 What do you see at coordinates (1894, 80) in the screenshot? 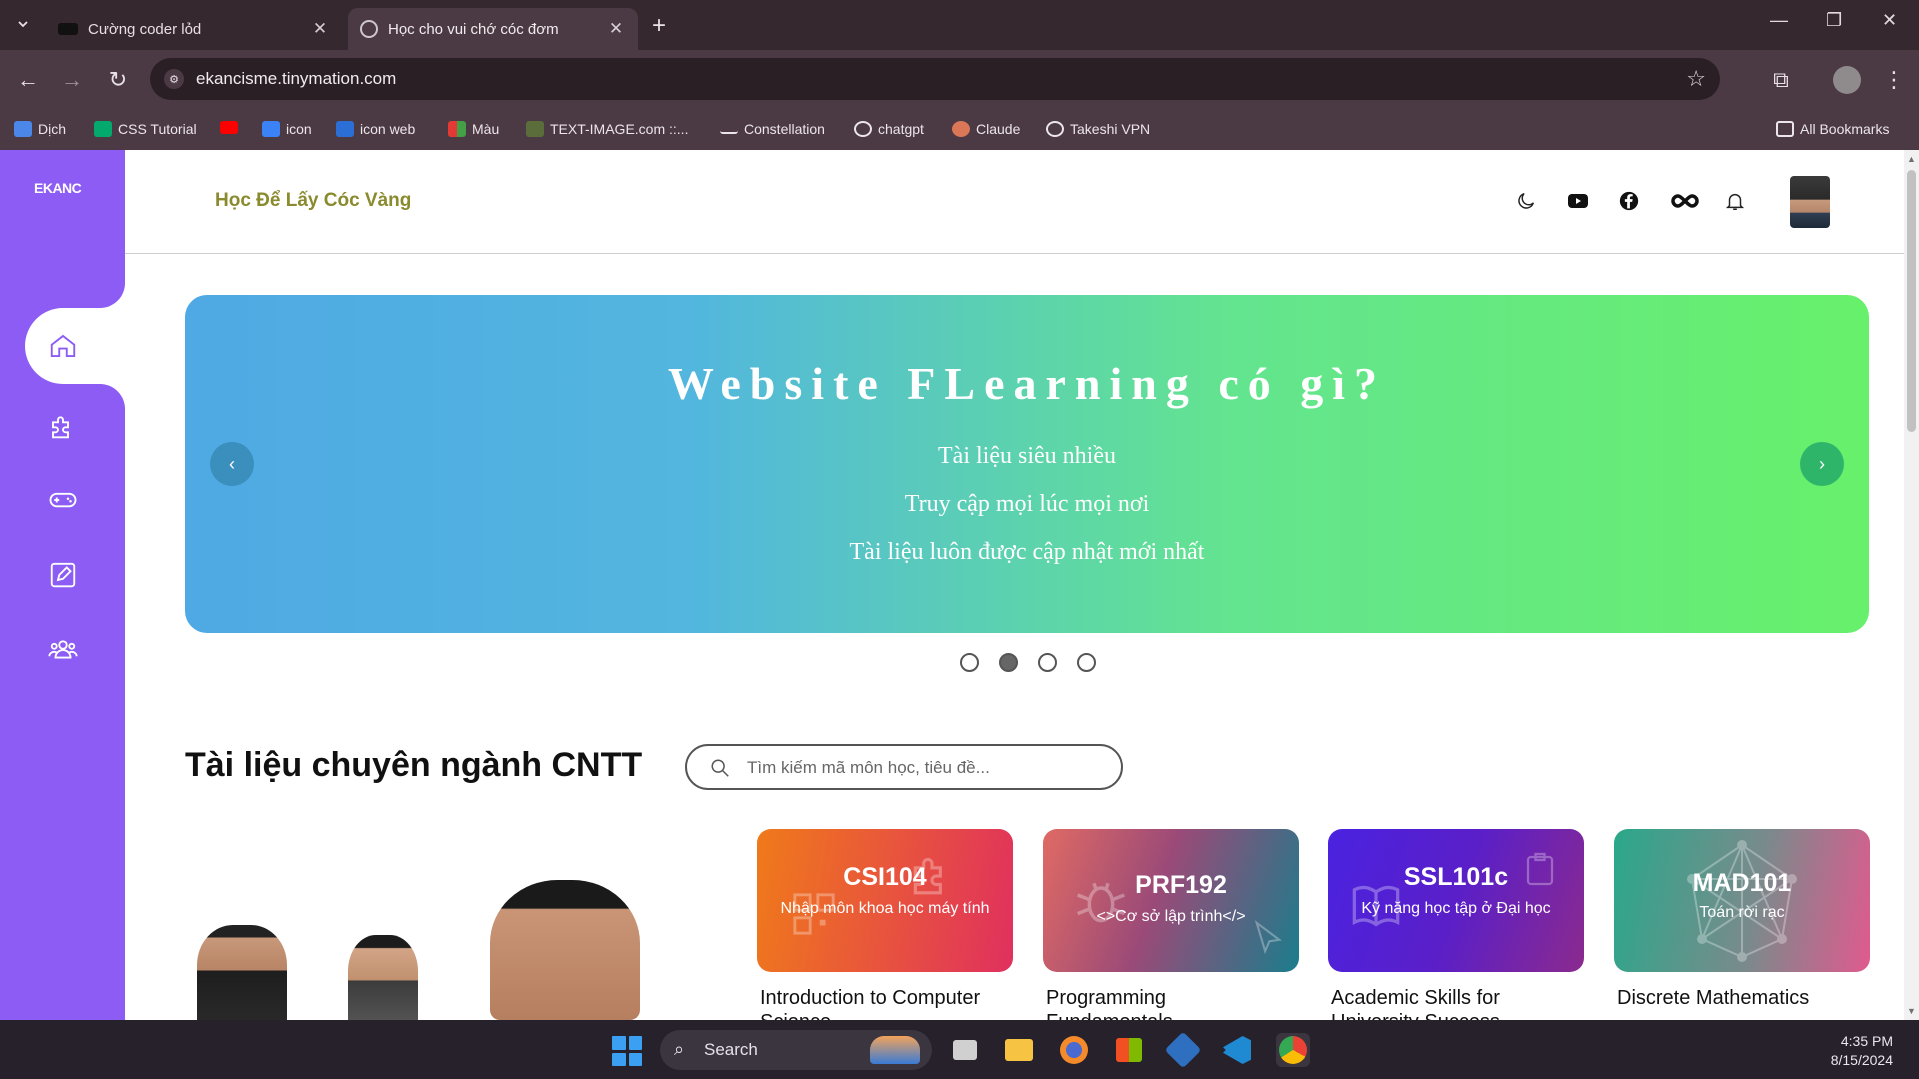
I see `more-menu-icon: ⋮` at bounding box center [1894, 80].